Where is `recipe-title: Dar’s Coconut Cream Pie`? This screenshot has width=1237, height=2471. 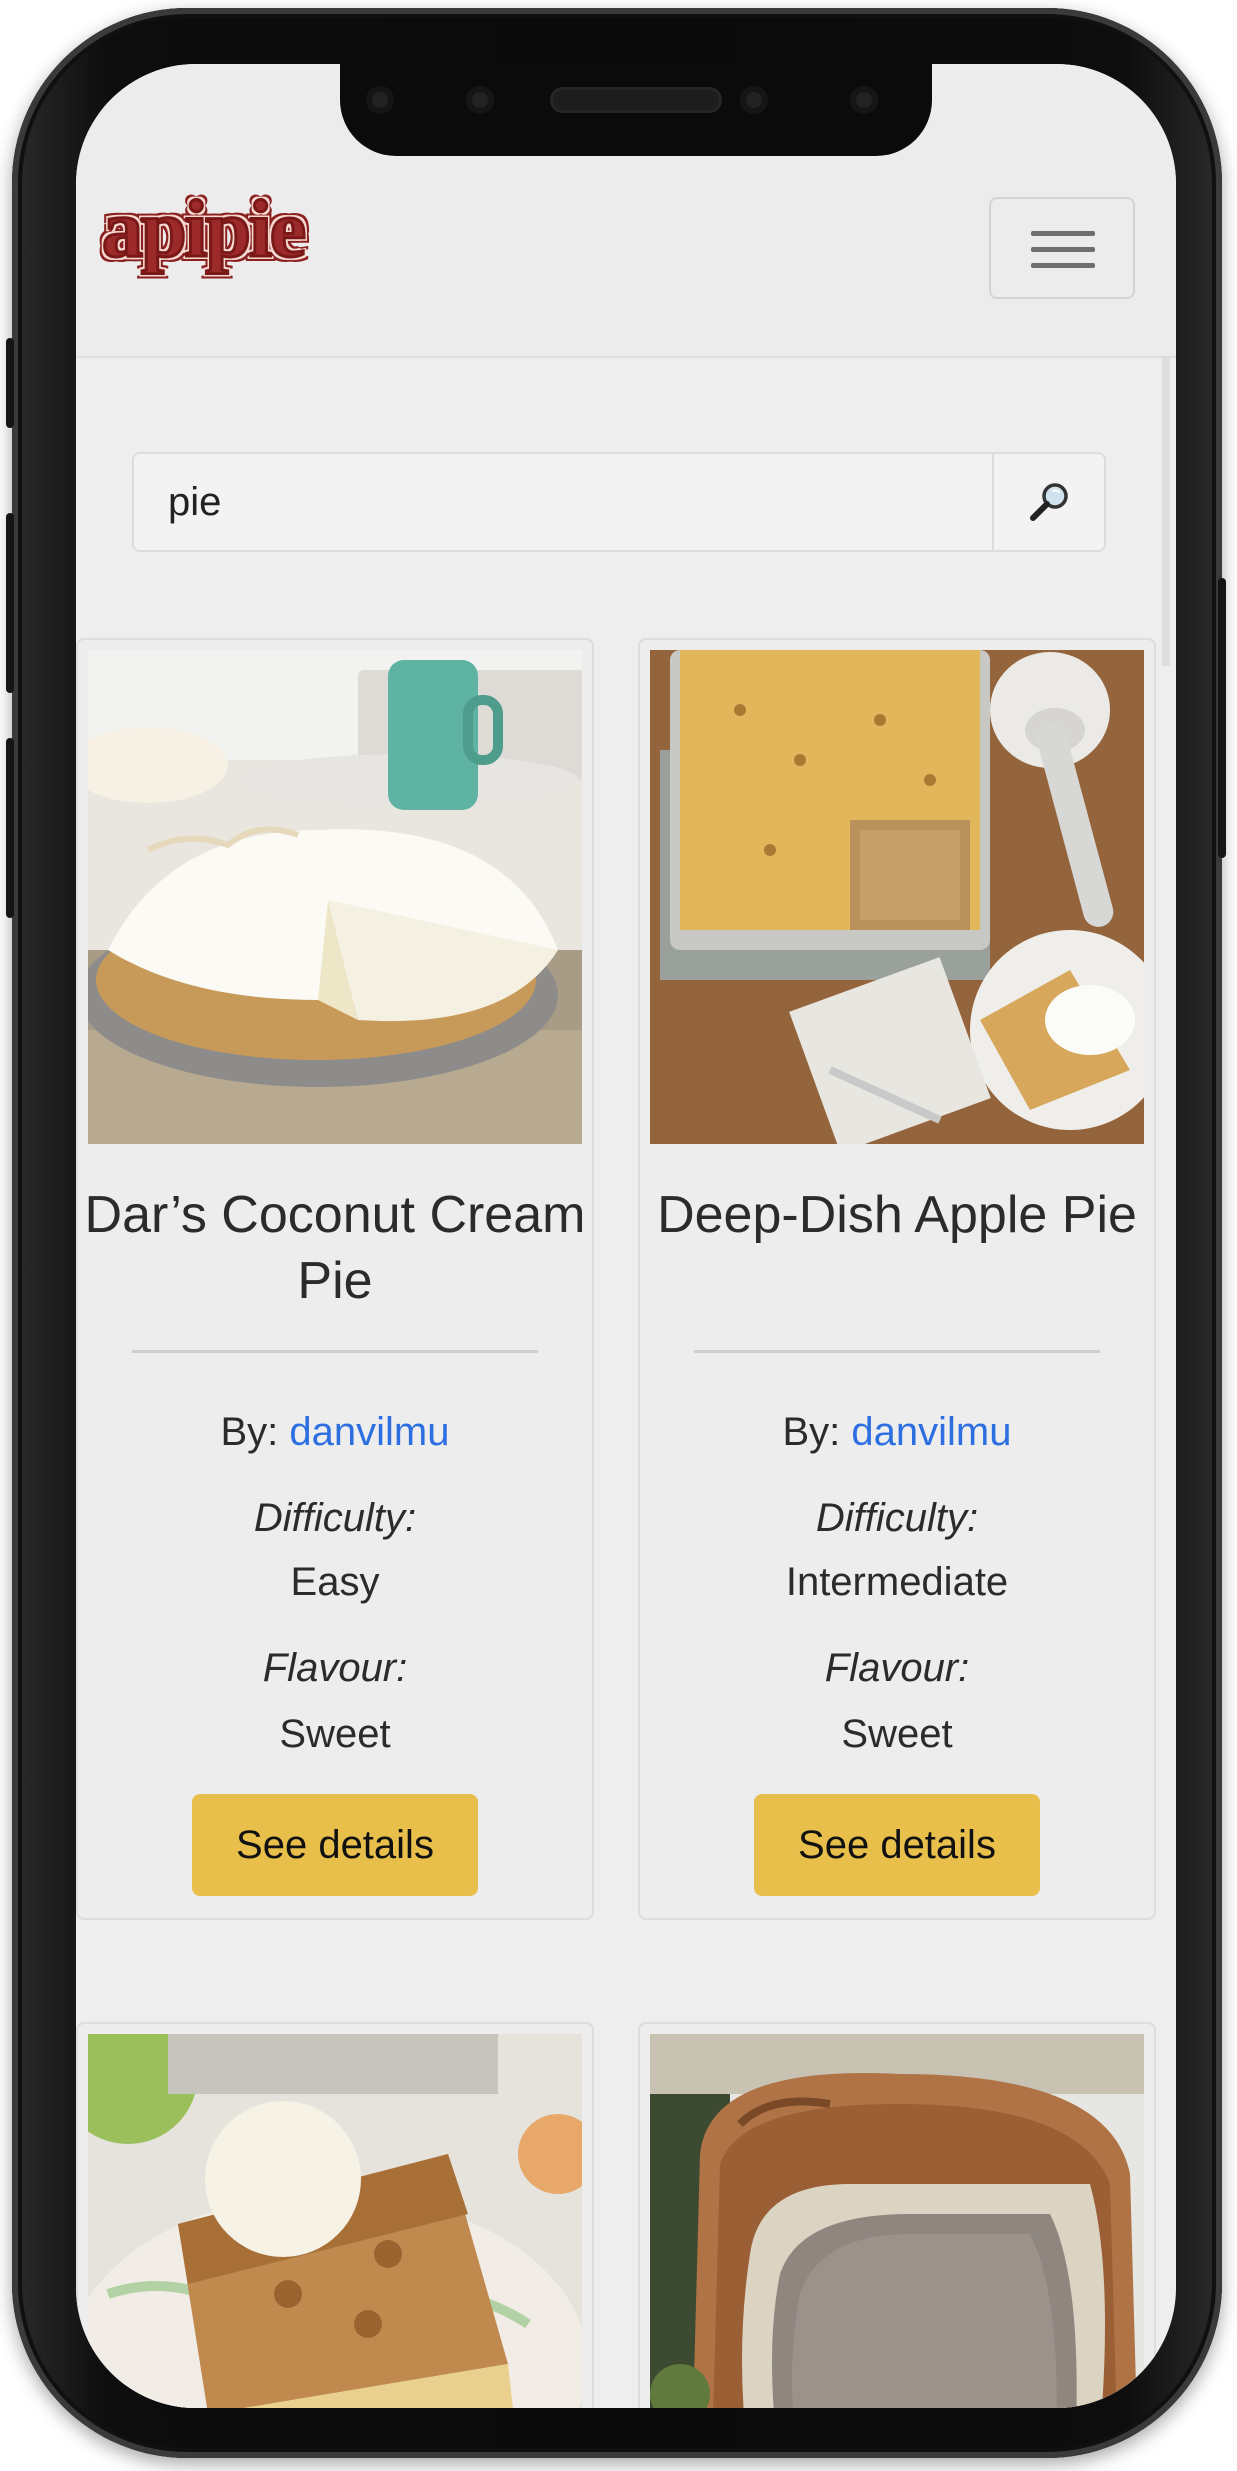
recipe-title: Dar’s Coconut Cream Pie is located at coordinates (335, 1248).